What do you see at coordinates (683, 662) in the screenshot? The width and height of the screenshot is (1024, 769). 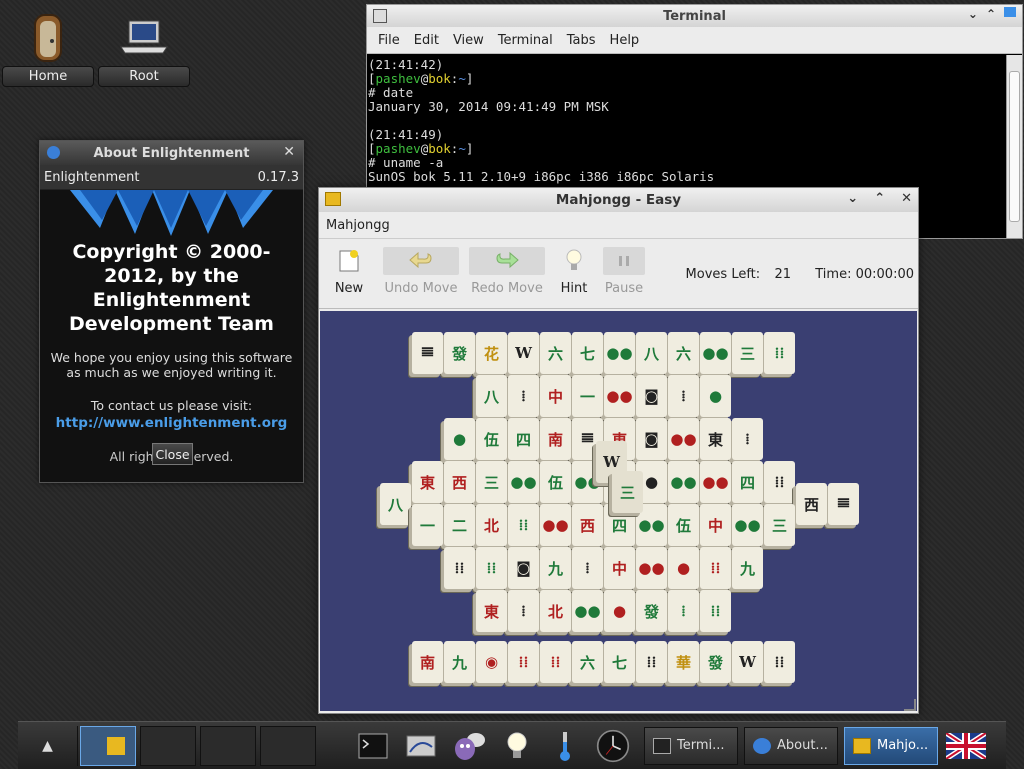 I see `mahjong-tile: 華` at bounding box center [683, 662].